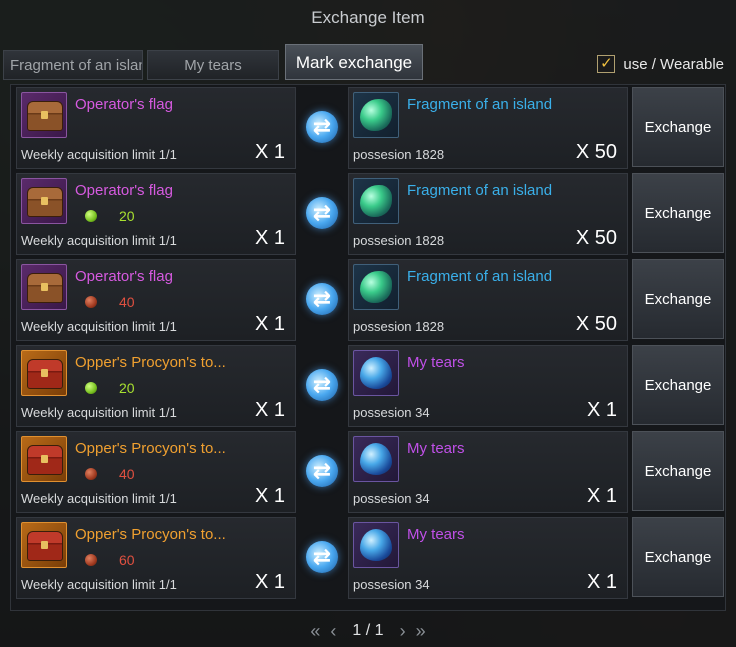 This screenshot has width=736, height=647. Describe the element at coordinates (606, 64) in the screenshot. I see `wearable-checkbox: ✓` at that location.